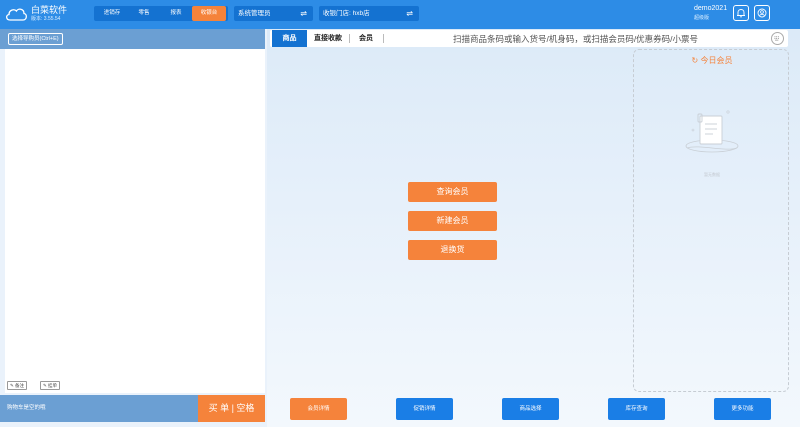  I want to click on tab-divider, so click(349, 38).